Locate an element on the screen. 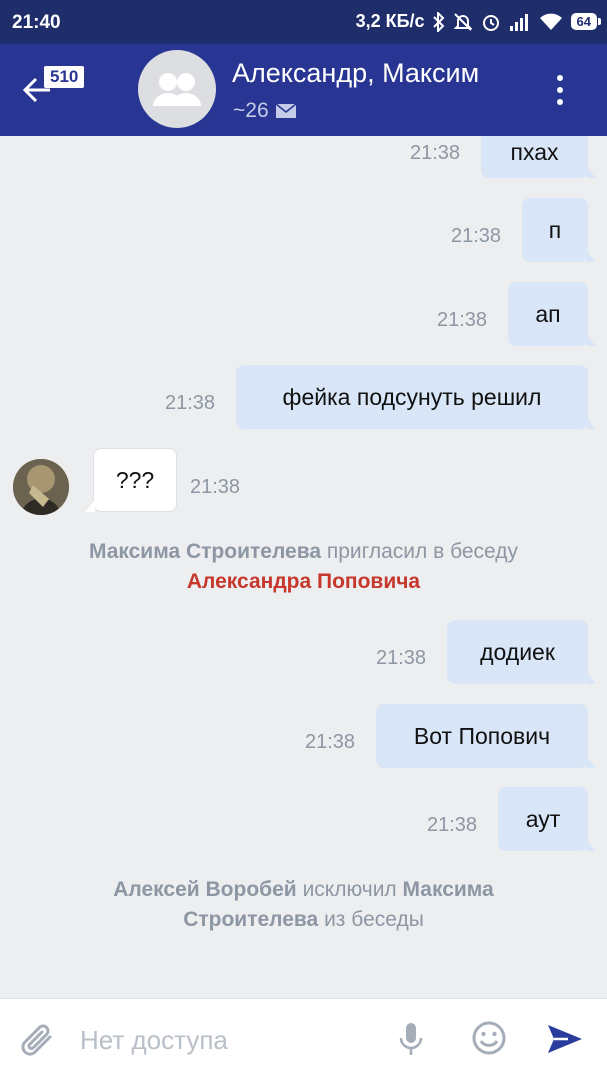 The height and width of the screenshot is (1080, 607). member-count: ~26 is located at coordinates (251, 110).